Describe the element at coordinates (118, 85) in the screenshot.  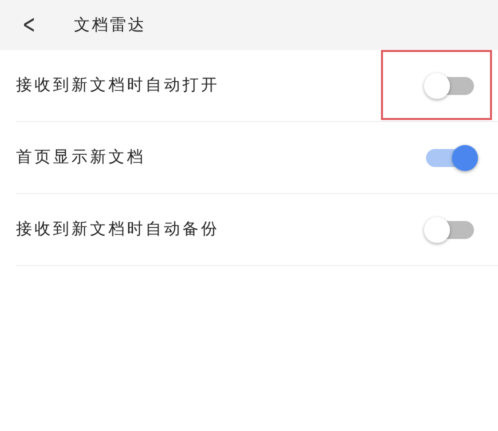
I see `setting-label: 接收到新文档时自动打开` at that location.